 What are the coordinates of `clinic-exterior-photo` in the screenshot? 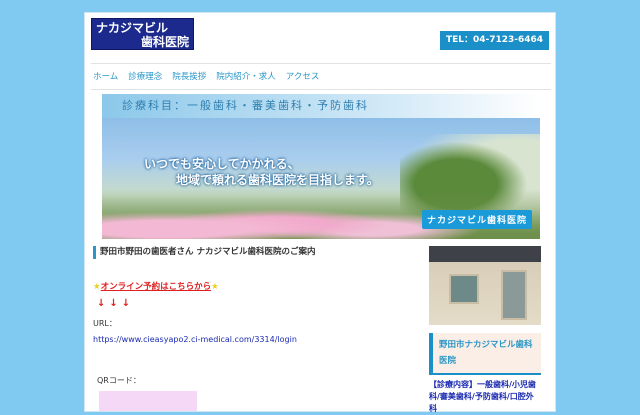 It's located at (485, 285).